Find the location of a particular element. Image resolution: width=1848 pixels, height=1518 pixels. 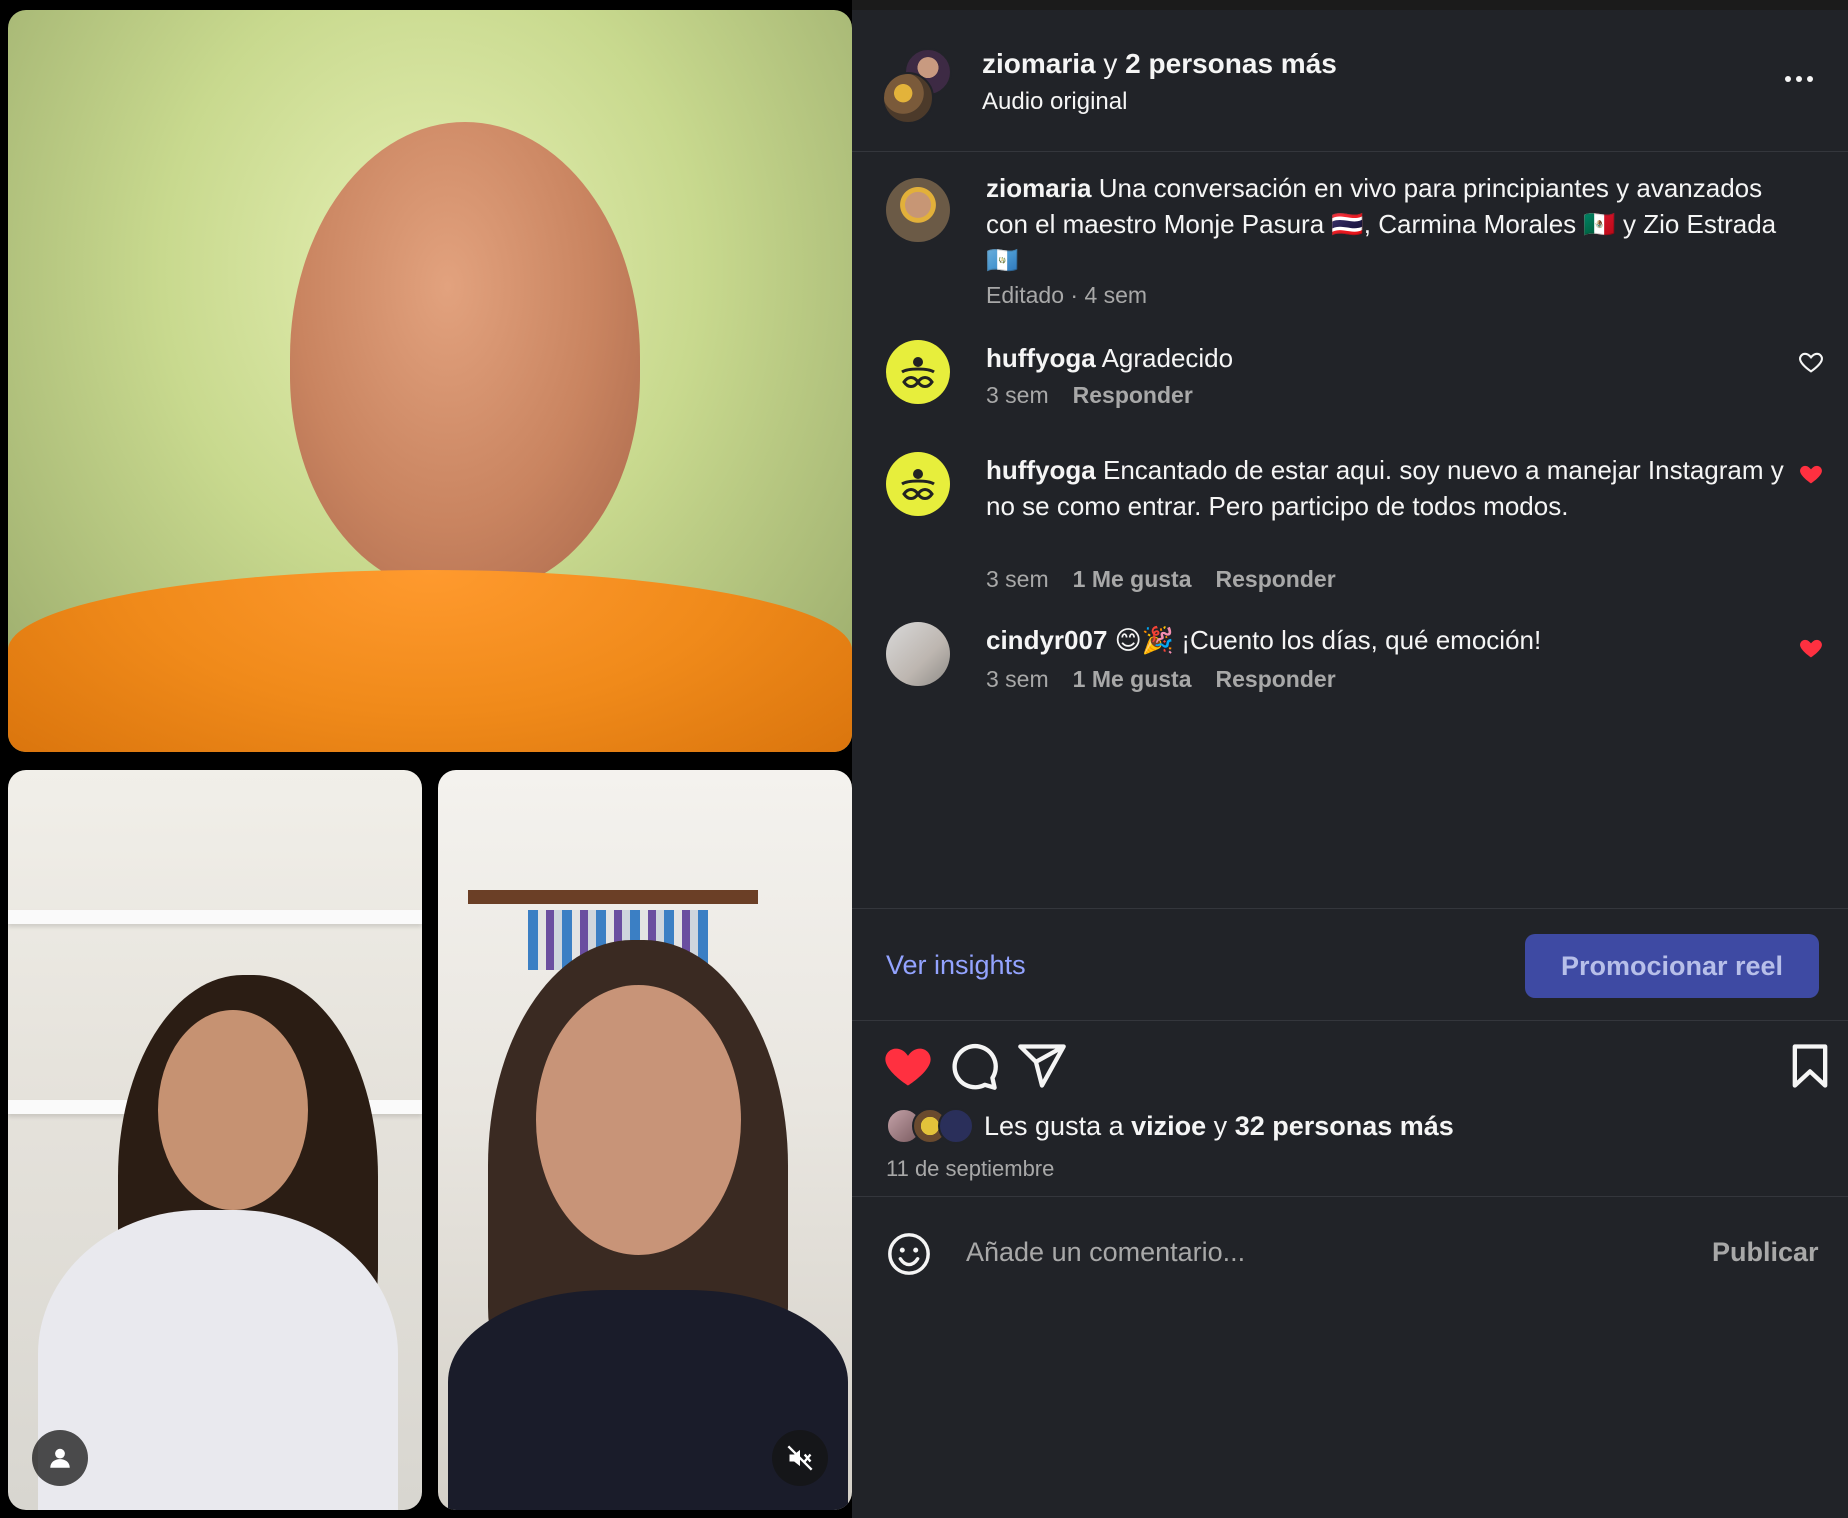

mute-button is located at coordinates (800, 1458).